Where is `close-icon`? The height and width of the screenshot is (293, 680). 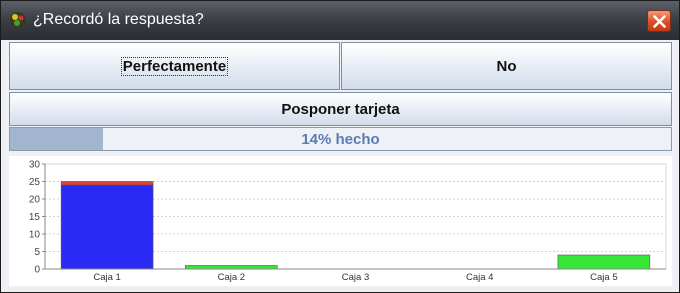
close-icon is located at coordinates (659, 21).